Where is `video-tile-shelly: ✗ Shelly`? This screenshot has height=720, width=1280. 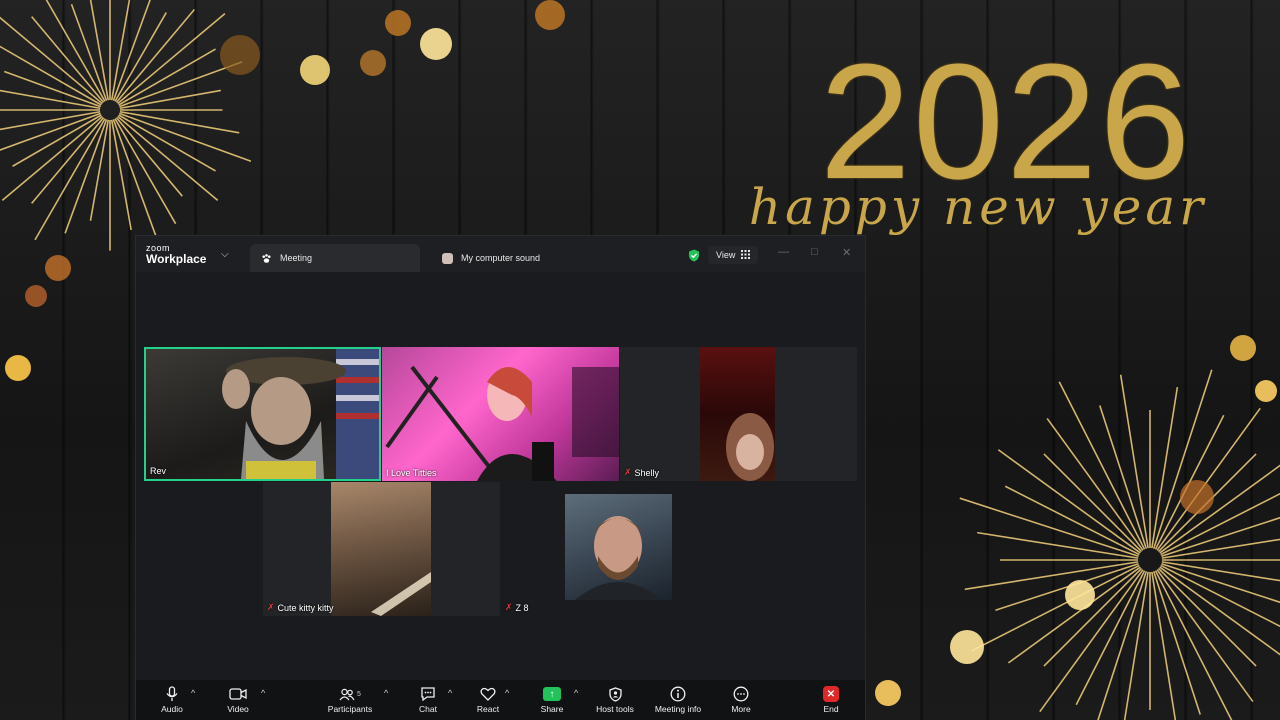
video-tile-shelly: ✗ Shelly is located at coordinates (738, 414).